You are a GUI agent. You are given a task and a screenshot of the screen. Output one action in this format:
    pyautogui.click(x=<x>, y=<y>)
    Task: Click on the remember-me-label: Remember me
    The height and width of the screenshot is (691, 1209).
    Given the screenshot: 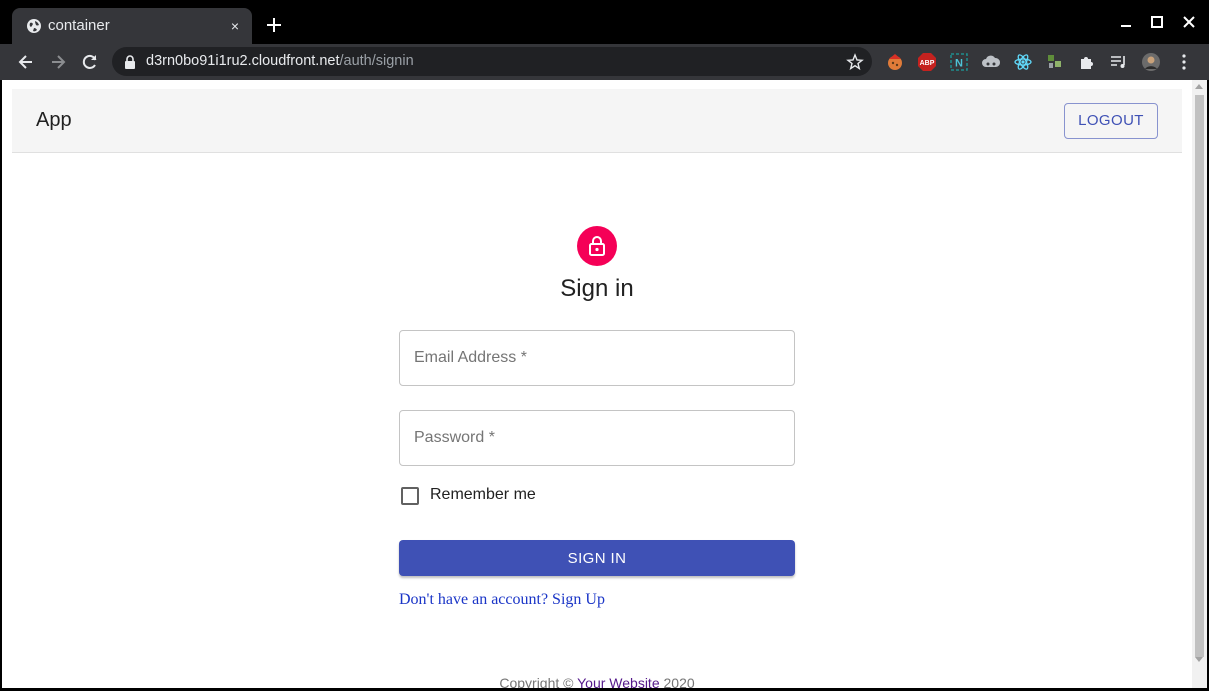 What is the action you would take?
    pyautogui.click(x=483, y=495)
    